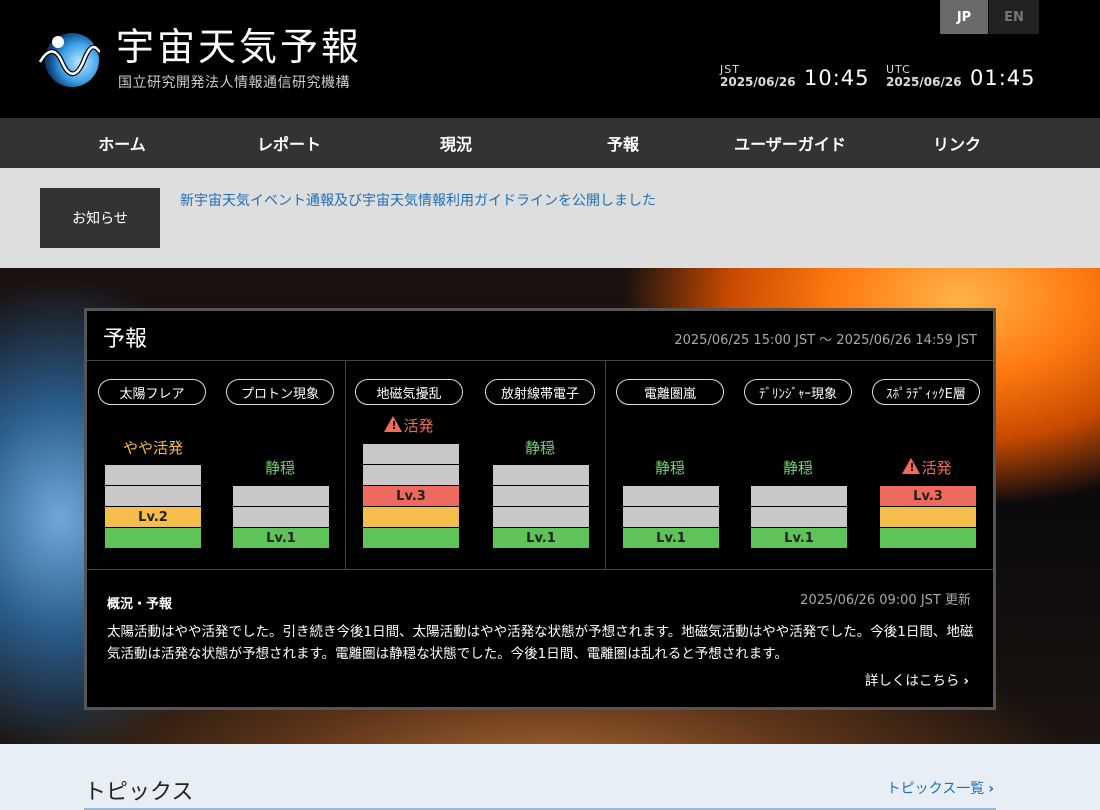 Image resolution: width=1100 pixels, height=810 pixels. I want to click on topics-list-label: トピックス一覧, so click(935, 789).